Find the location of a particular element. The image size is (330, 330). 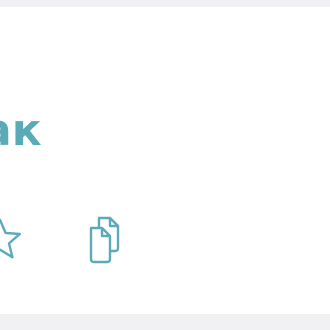

copy-button is located at coordinates (110, 241).